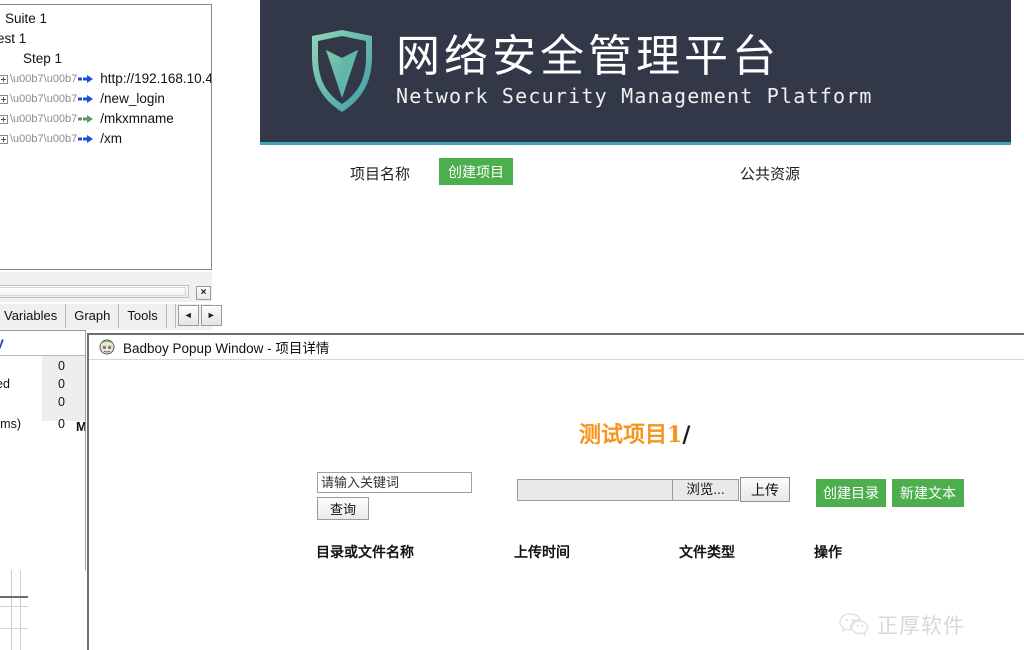  Describe the element at coordinates (765, 489) in the screenshot. I see `upload-button: 上传` at that location.